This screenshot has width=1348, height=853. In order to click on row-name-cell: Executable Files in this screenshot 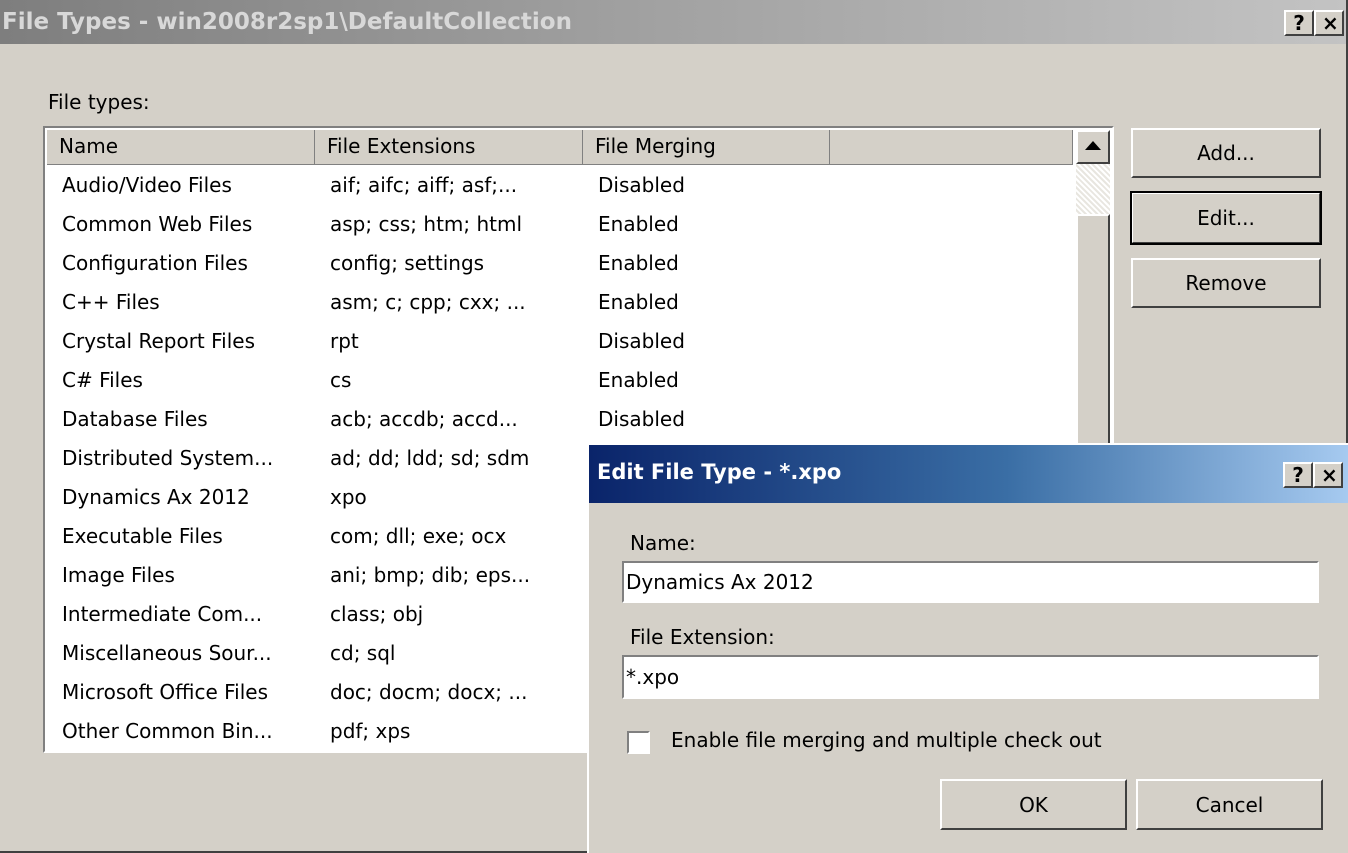, I will do `click(142, 536)`.